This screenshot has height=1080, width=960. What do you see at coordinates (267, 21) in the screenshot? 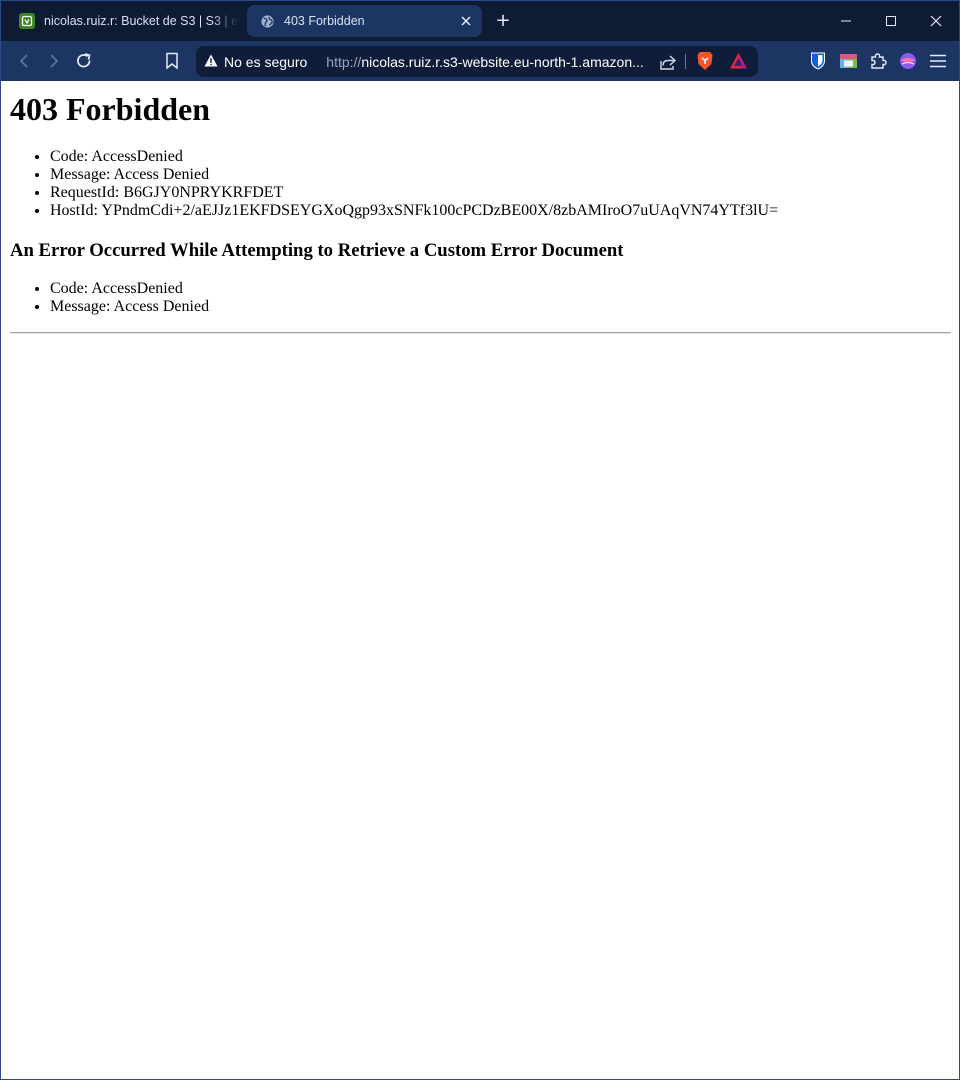
I see `globe-icon` at bounding box center [267, 21].